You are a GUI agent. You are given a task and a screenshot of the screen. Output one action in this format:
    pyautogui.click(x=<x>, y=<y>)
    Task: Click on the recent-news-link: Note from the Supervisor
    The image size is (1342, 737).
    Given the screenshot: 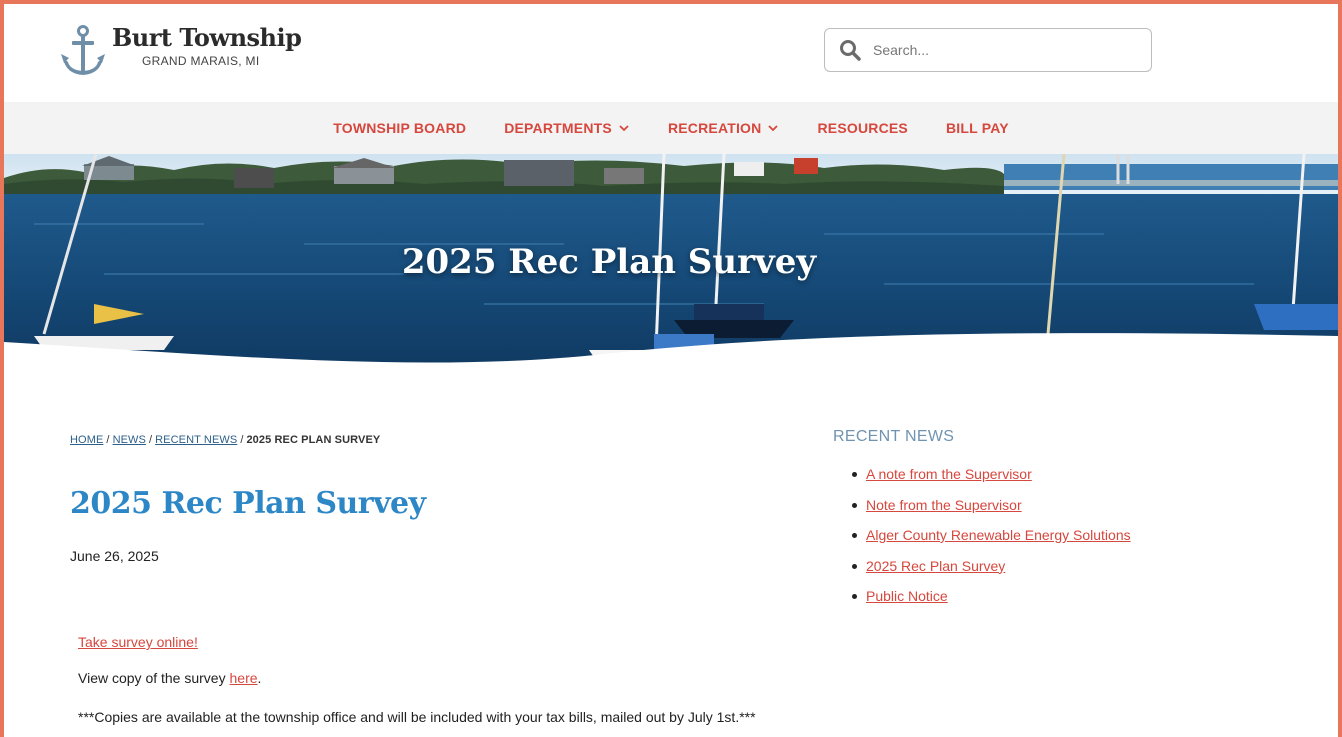 What is the action you would take?
    pyautogui.click(x=944, y=505)
    